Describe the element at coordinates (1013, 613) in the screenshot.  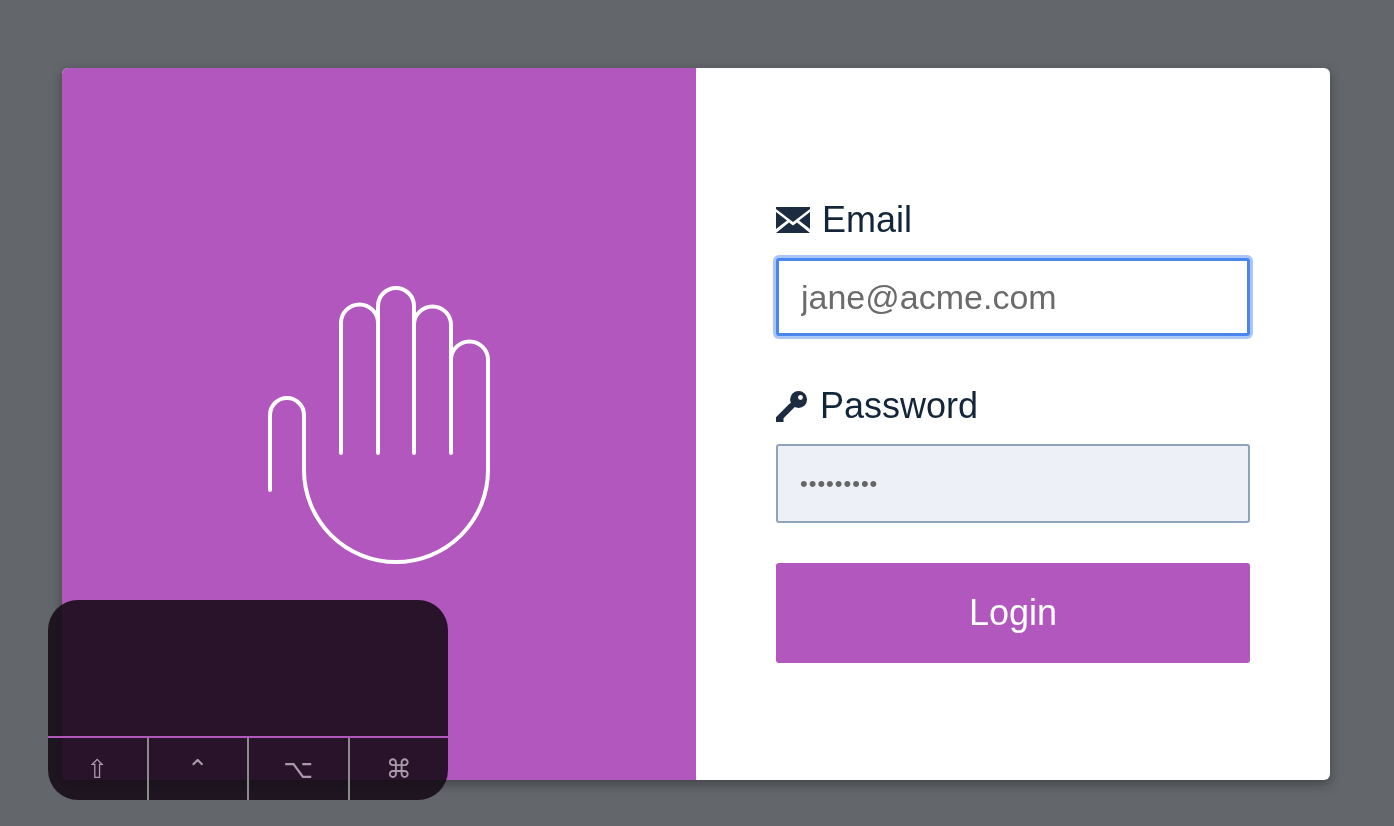
I see `login-button: Login` at that location.